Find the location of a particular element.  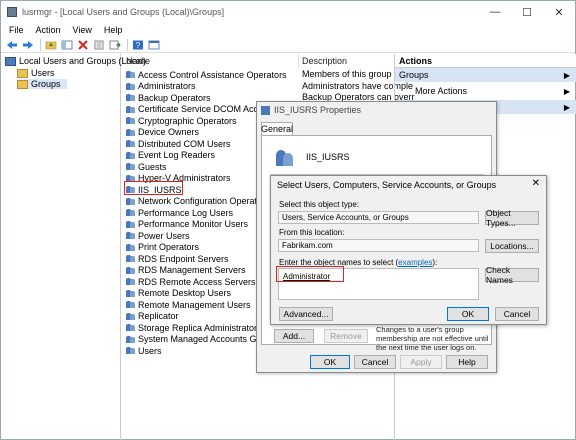

column-header-description: Description is located at coordinates (324, 61).